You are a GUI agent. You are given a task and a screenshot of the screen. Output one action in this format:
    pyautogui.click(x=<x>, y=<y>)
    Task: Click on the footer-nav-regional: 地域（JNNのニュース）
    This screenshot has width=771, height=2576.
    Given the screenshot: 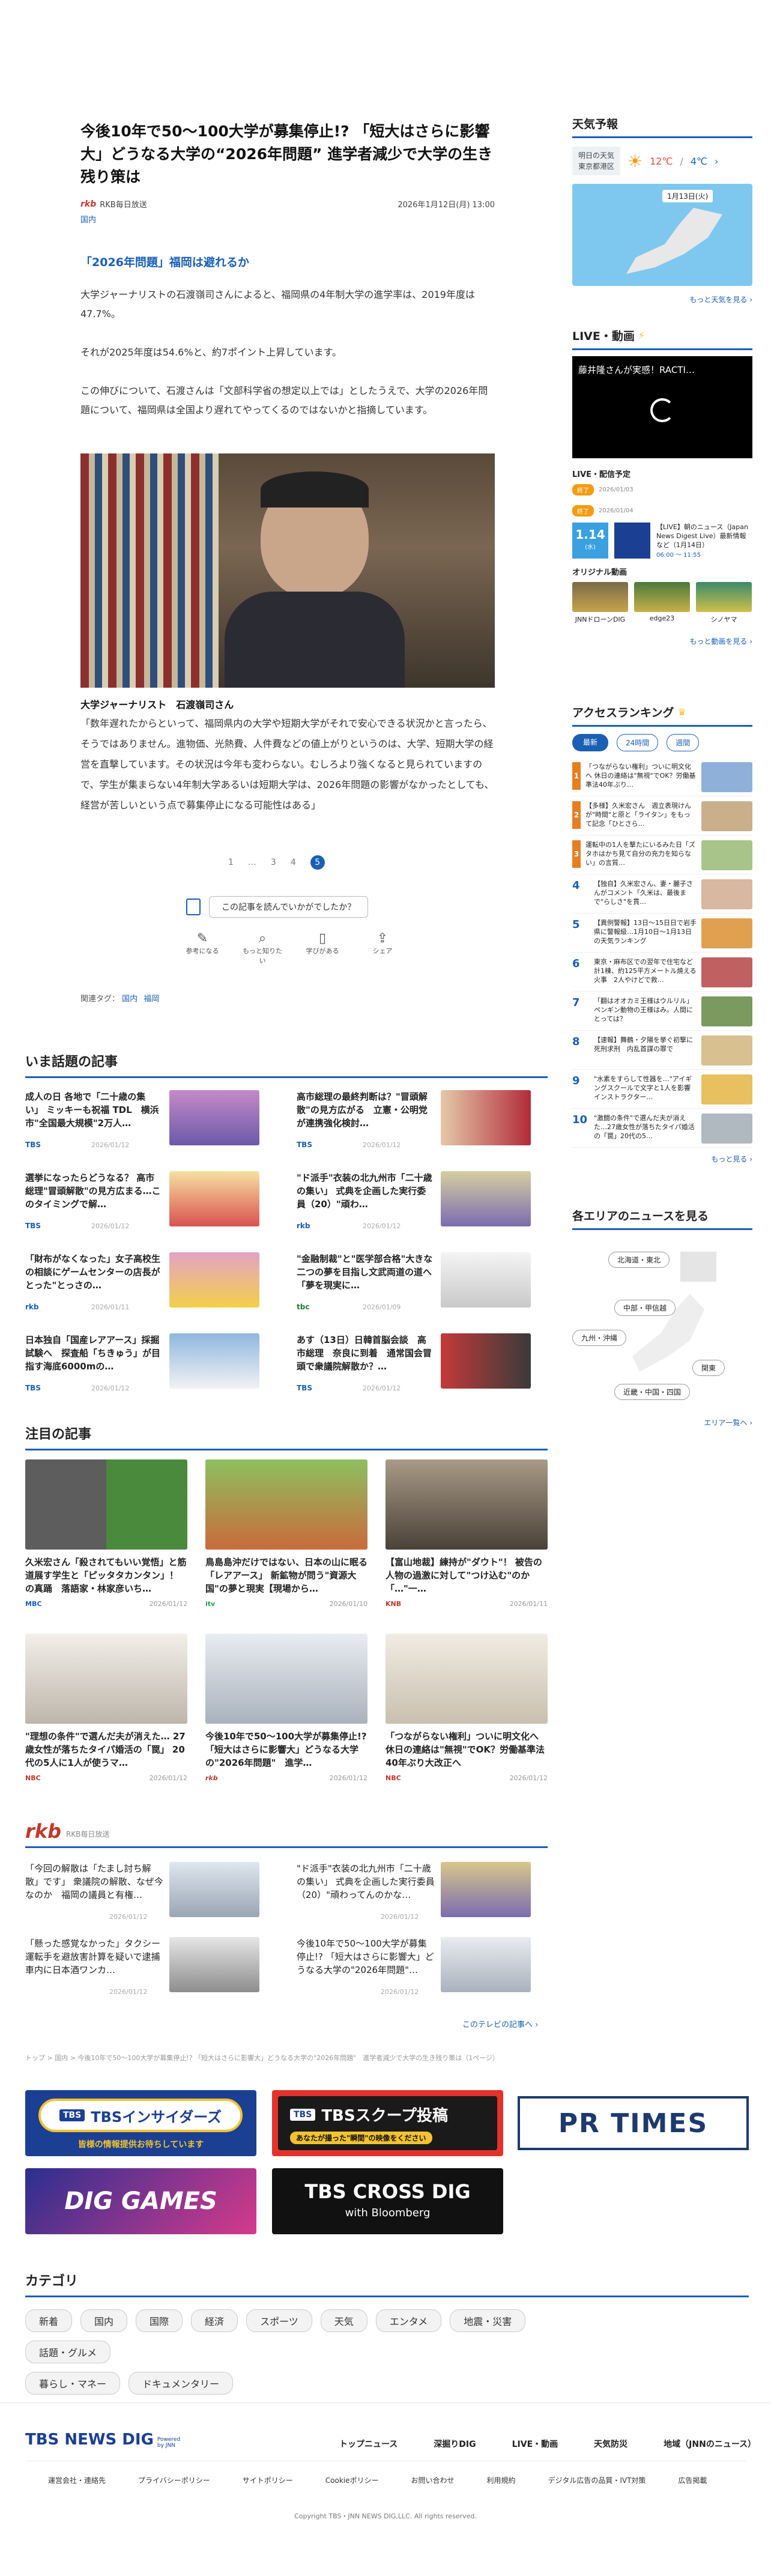 What is the action you would take?
    pyautogui.click(x=710, y=2444)
    